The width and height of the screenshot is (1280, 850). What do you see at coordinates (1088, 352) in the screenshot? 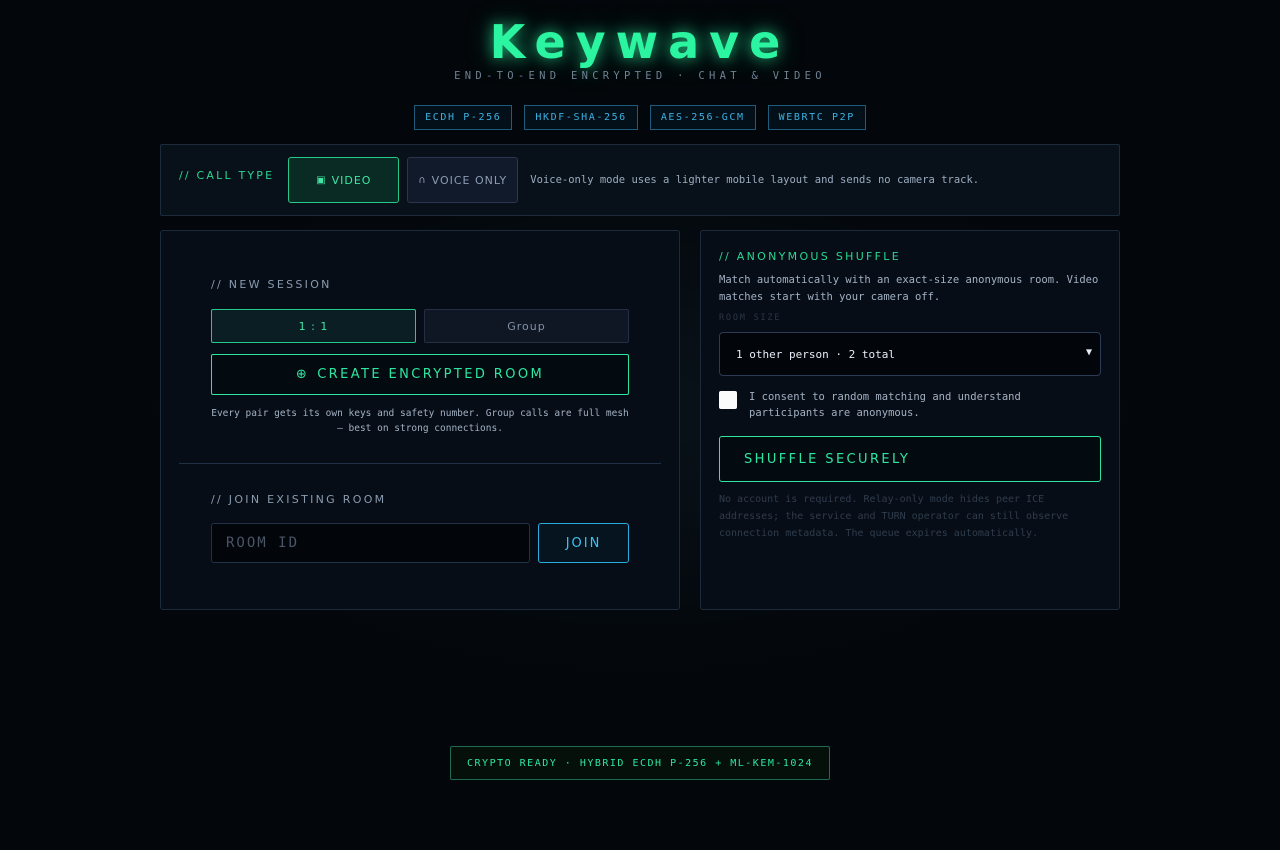
I see `chevron-down-icon: ▼` at bounding box center [1088, 352].